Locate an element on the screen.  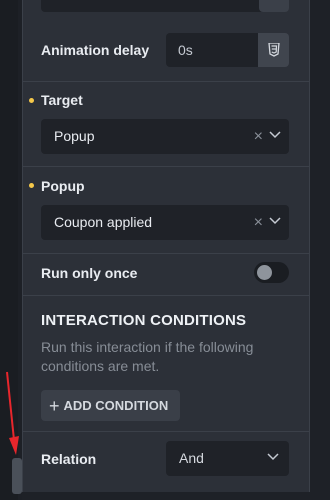
relation-select-value: And is located at coordinates (191, 458).